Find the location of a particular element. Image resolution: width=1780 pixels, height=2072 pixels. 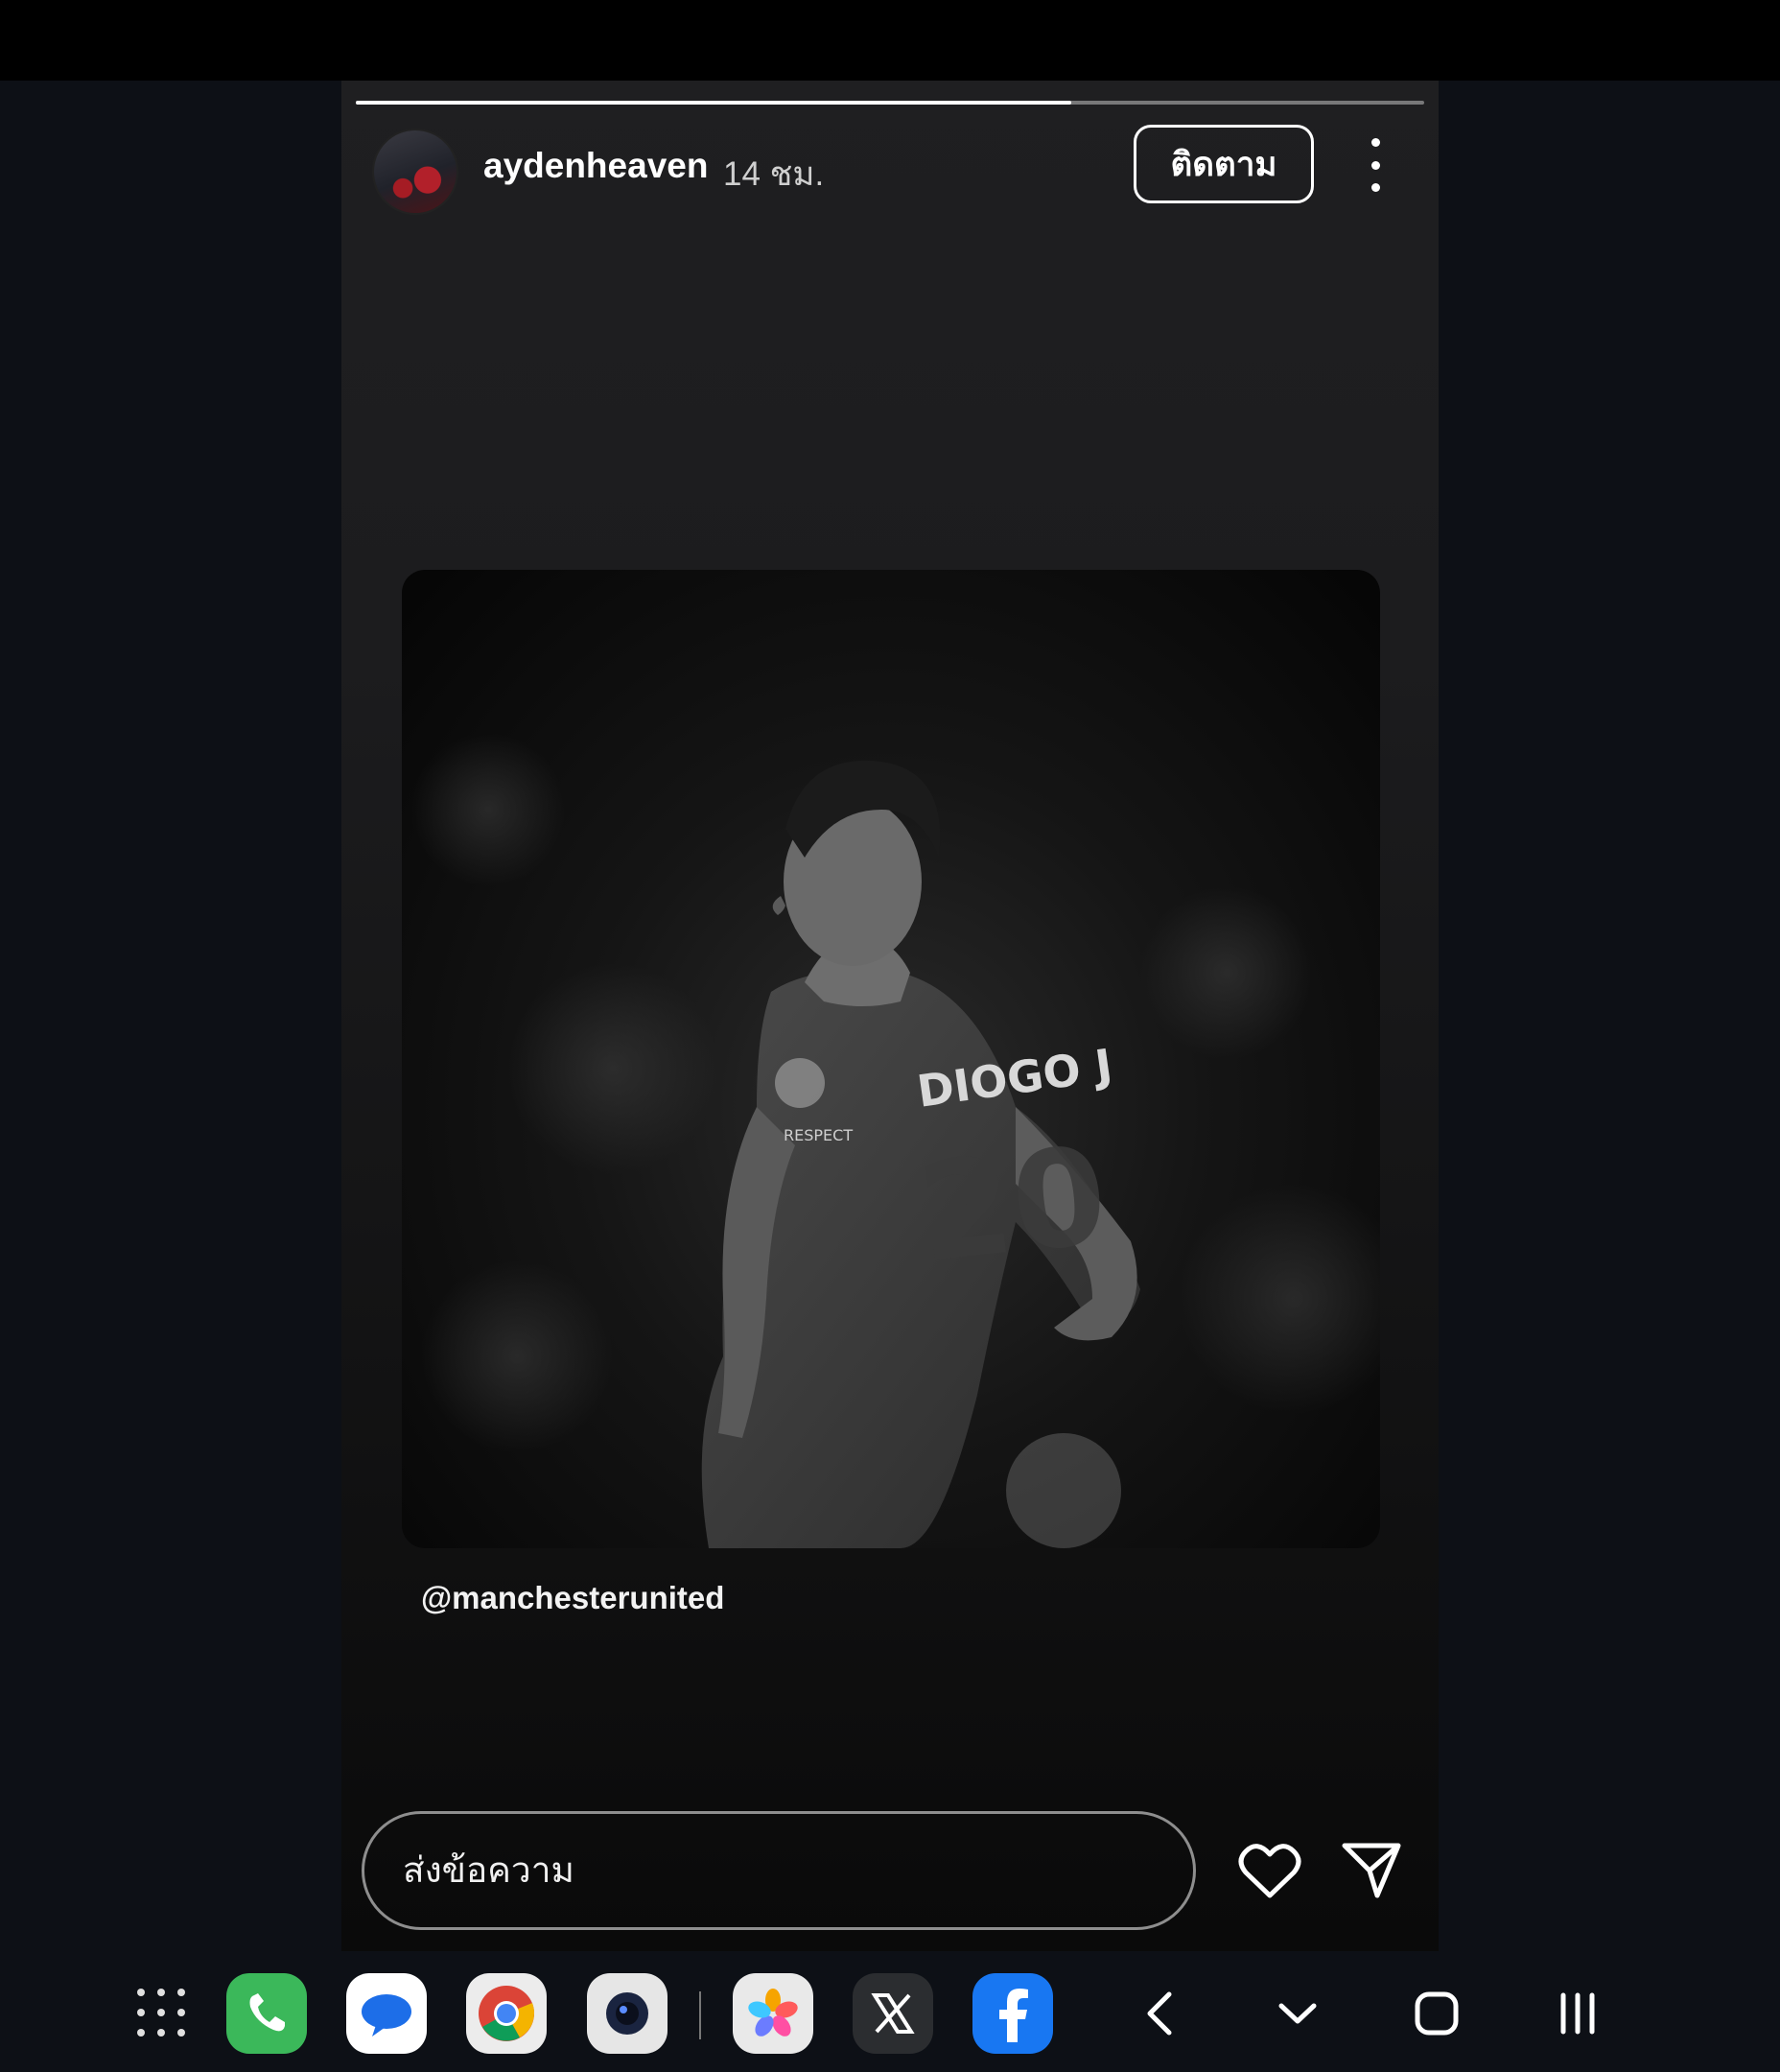

send-icon is located at coordinates (1372, 1870).